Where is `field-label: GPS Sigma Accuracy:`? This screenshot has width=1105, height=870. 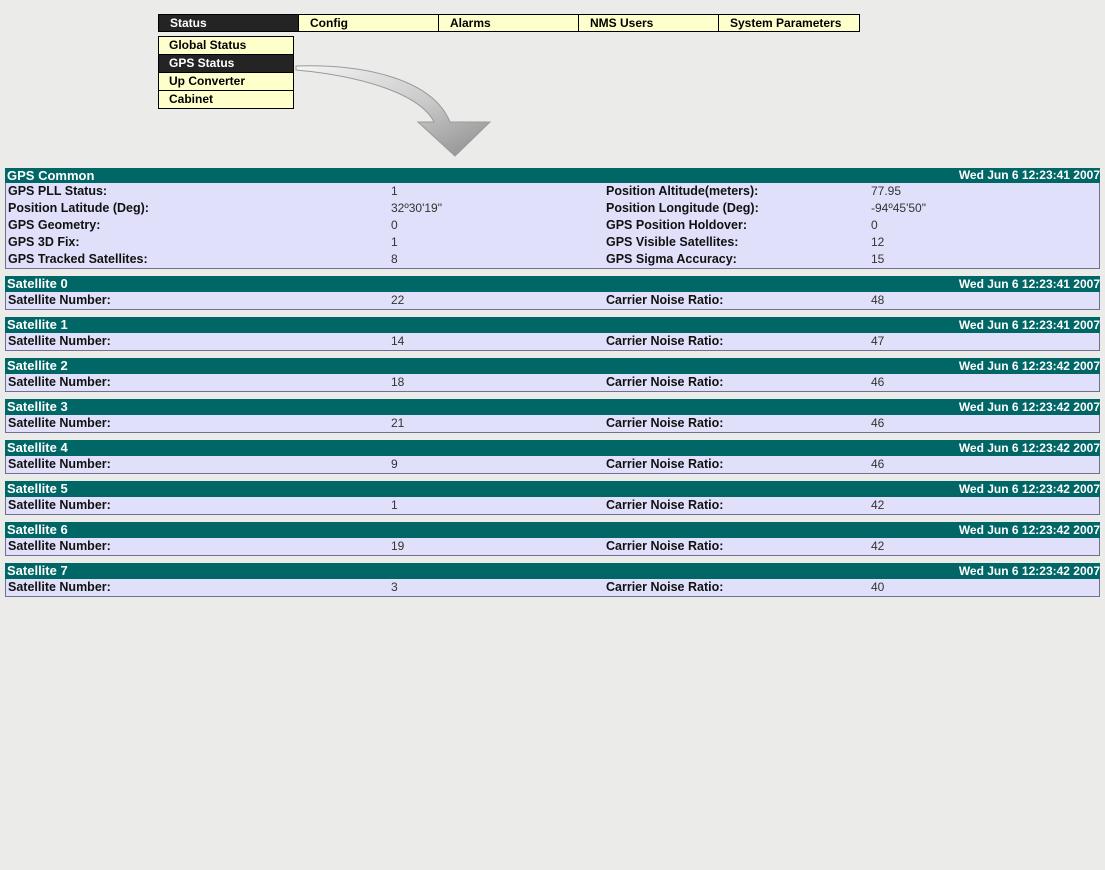 field-label: GPS Sigma Accuracy: is located at coordinates (671, 259).